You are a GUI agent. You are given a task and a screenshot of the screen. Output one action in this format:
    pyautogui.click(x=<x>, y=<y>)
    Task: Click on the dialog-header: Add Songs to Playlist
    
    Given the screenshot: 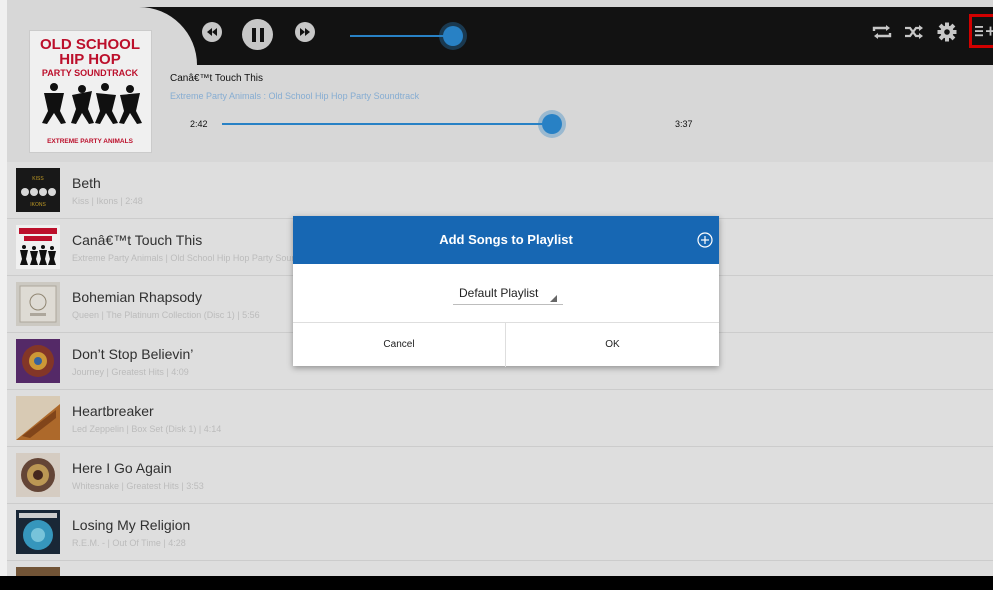 What is the action you would take?
    pyautogui.click(x=506, y=240)
    